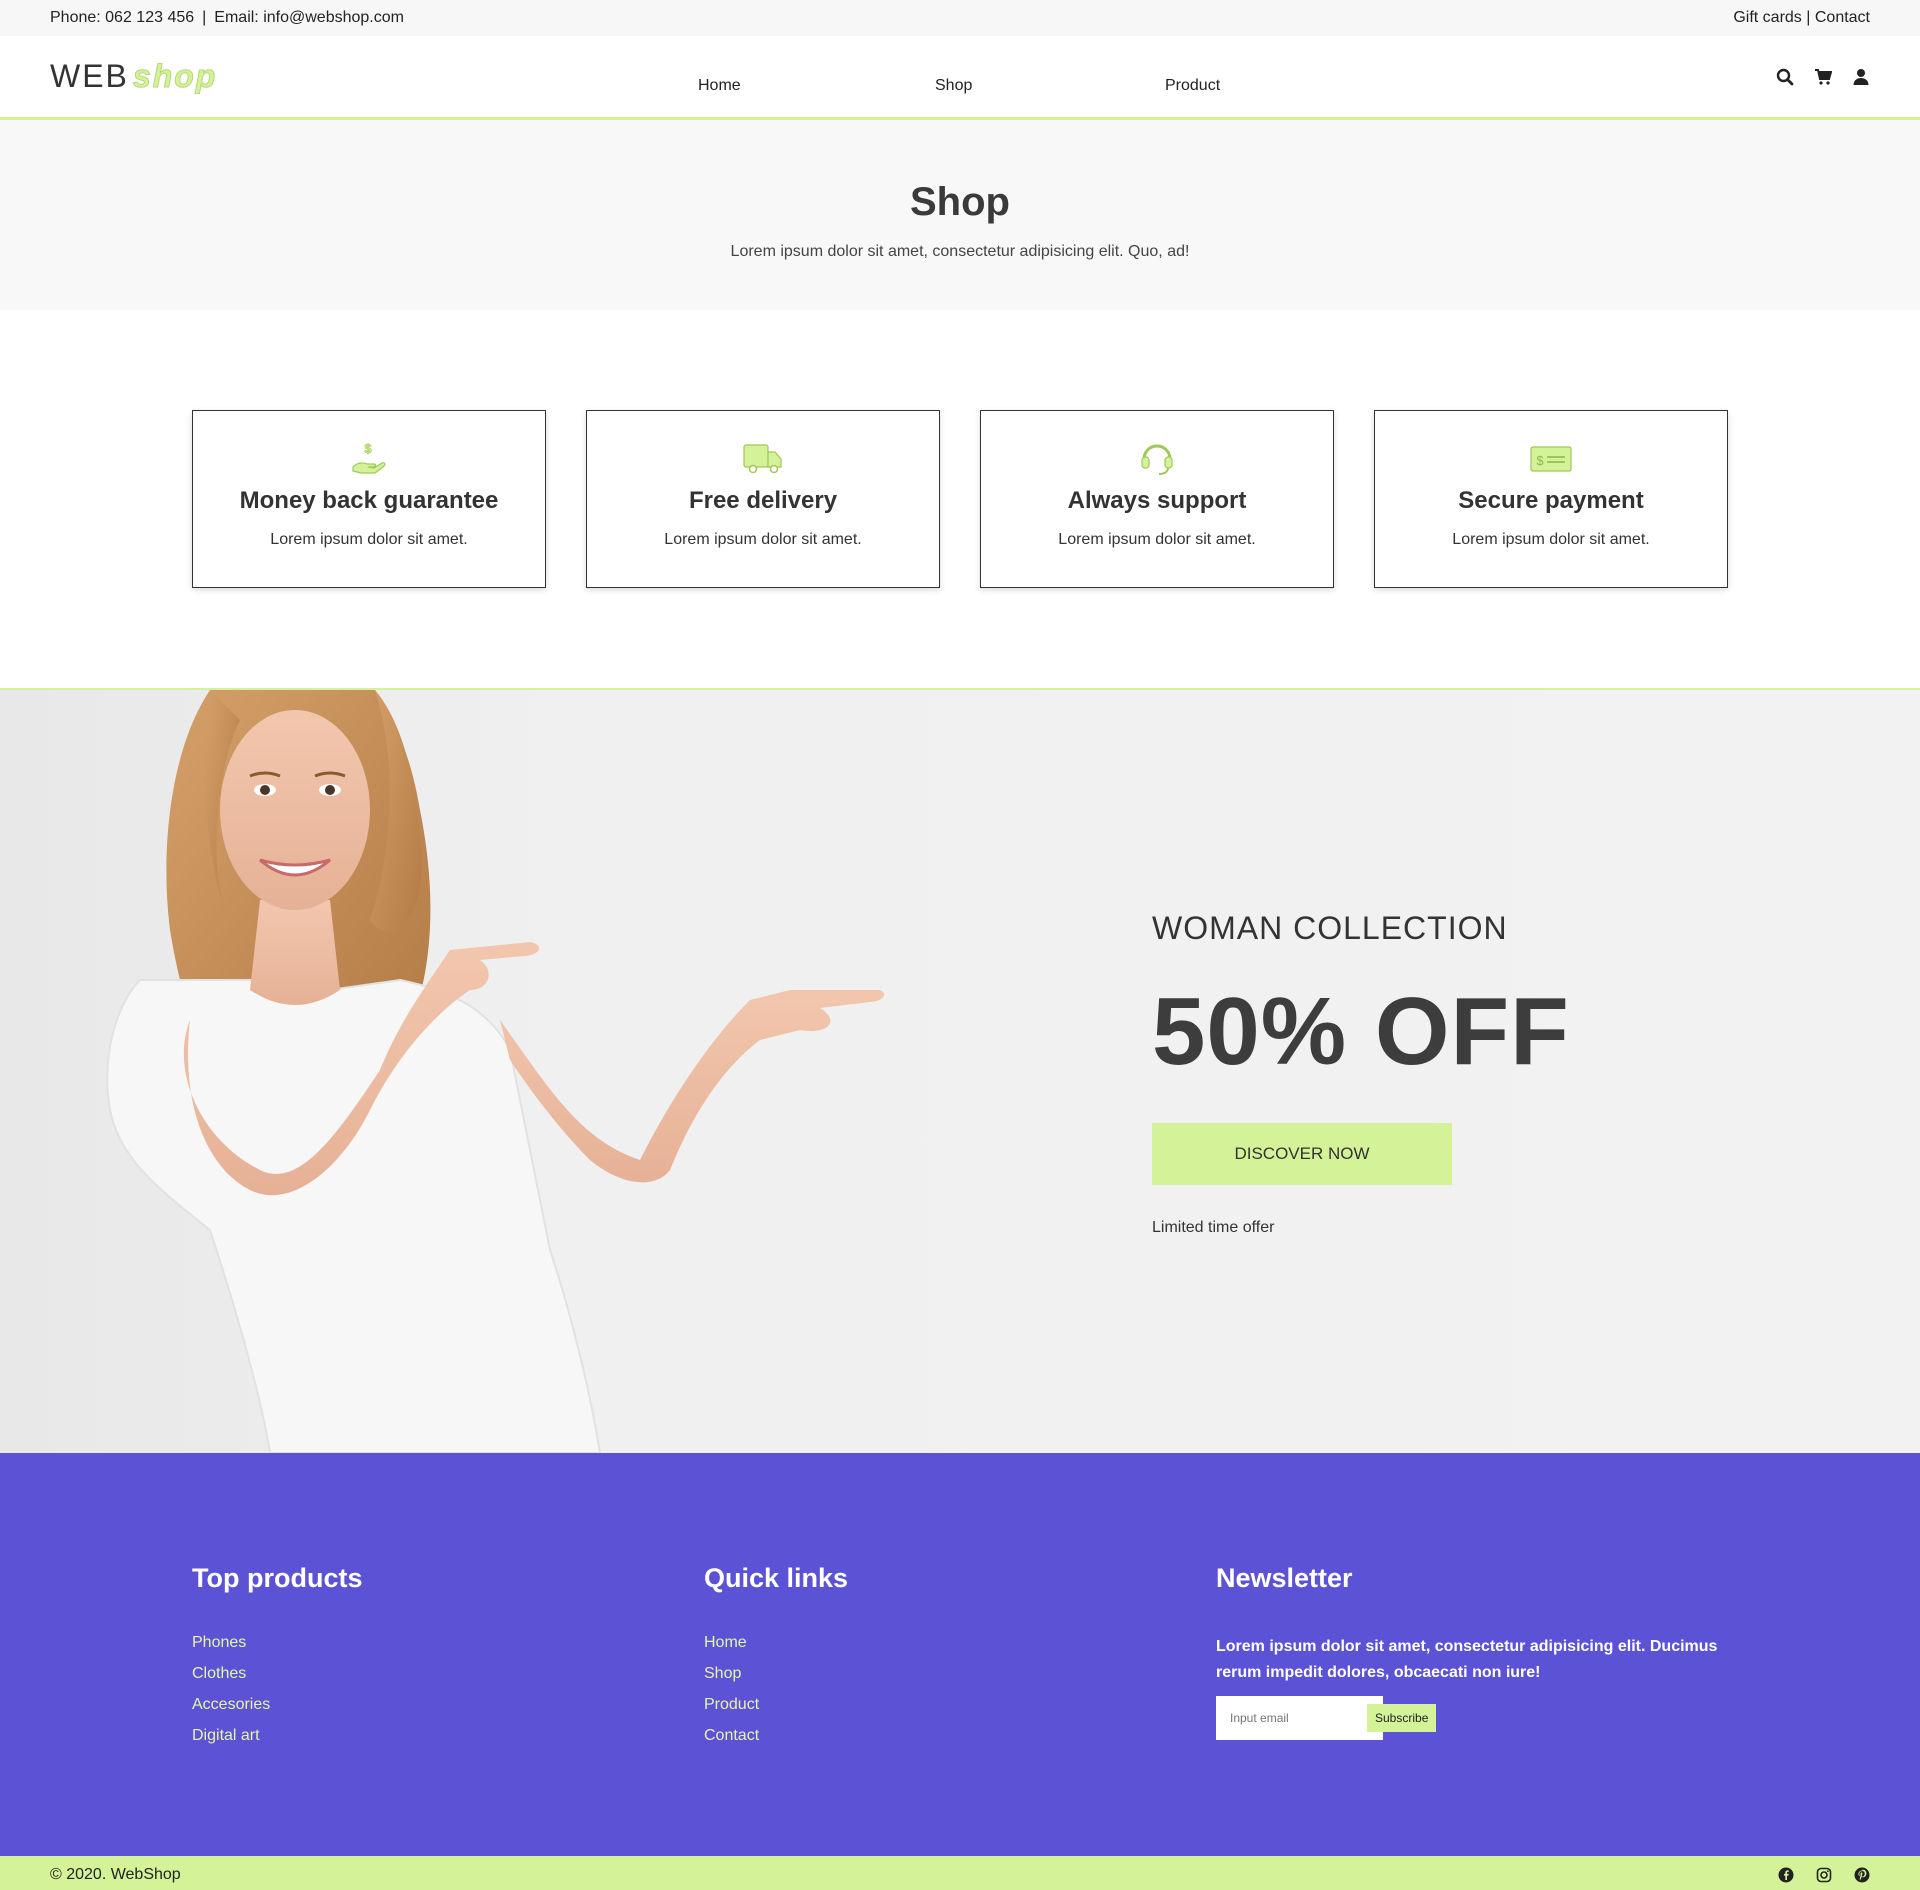 This screenshot has width=1920, height=1890. Describe the element at coordinates (1157, 458) in the screenshot. I see `headset-icon` at that location.